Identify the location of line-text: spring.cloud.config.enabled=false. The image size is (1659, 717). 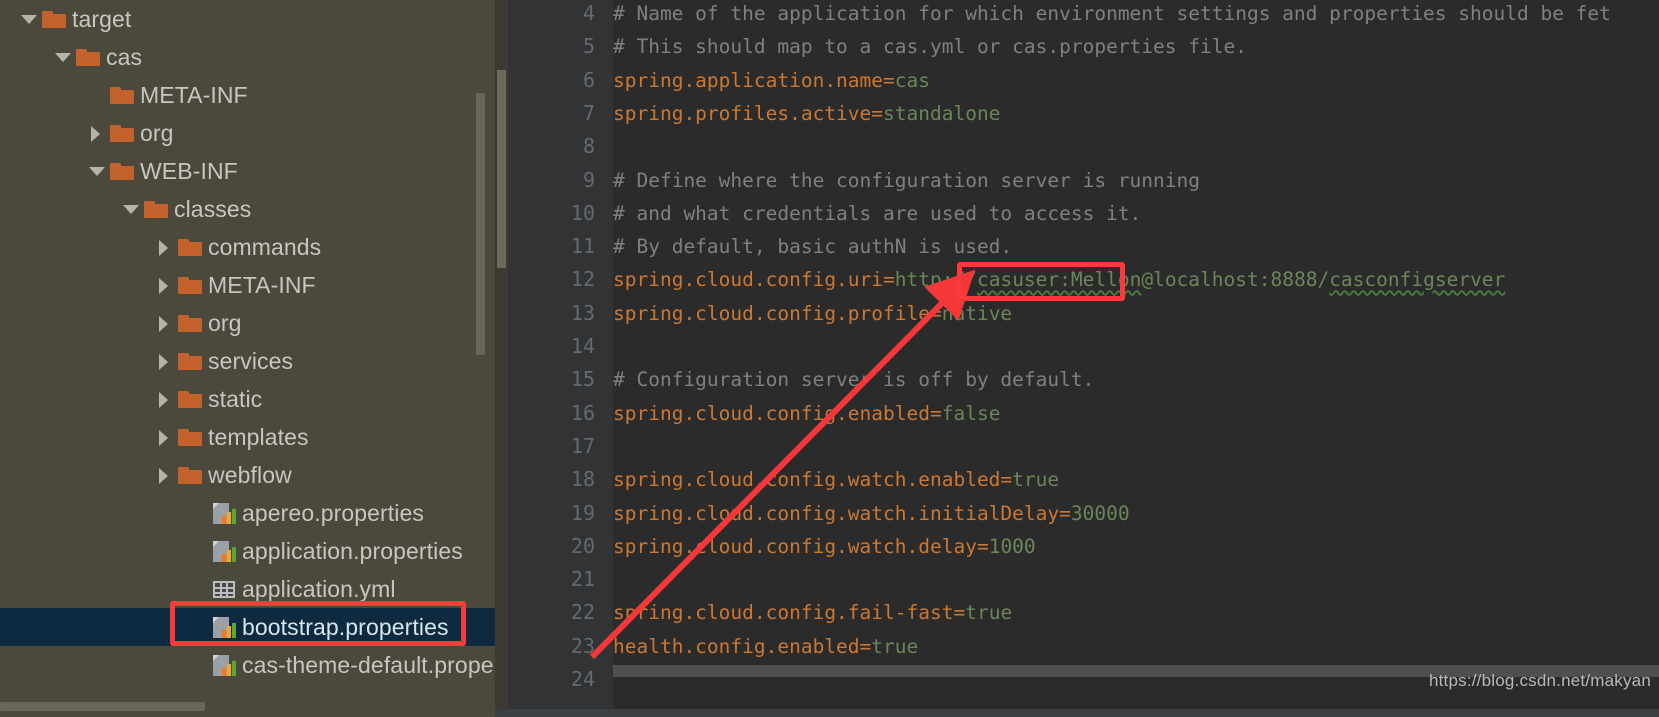
(806, 413).